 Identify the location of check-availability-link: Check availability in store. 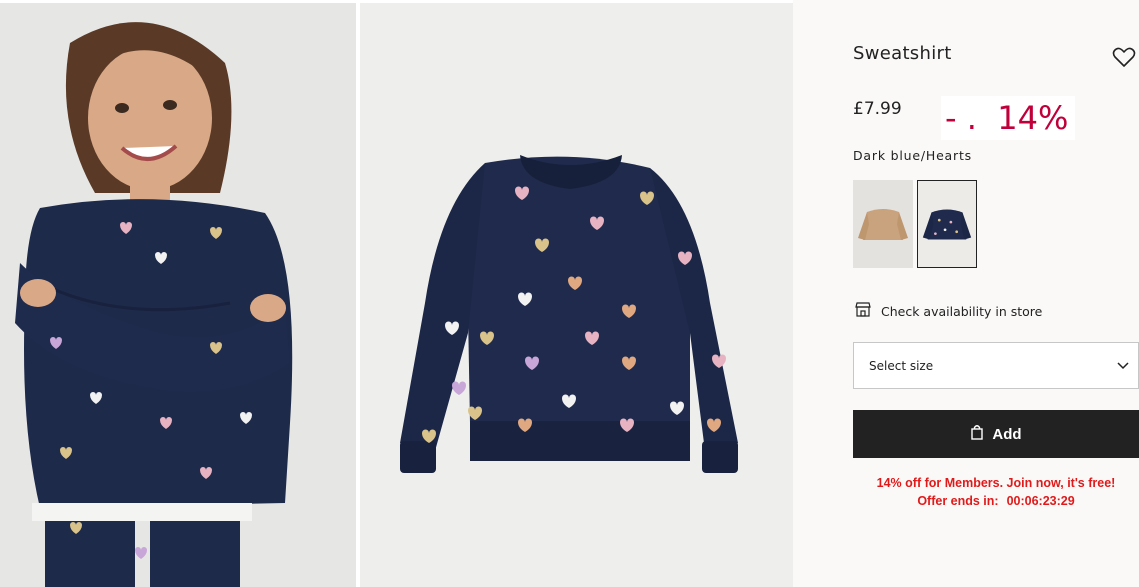
(948, 311).